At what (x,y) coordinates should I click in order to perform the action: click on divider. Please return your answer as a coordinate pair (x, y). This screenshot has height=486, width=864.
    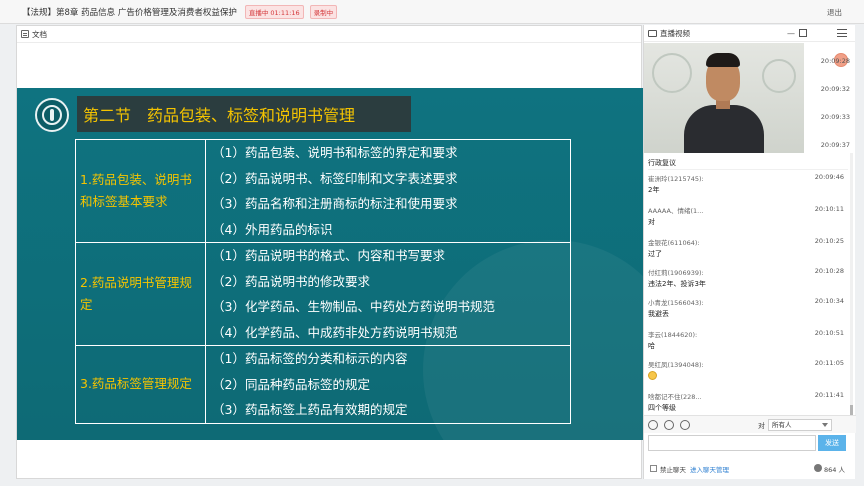
    Looking at the image, I should click on (748, 169).